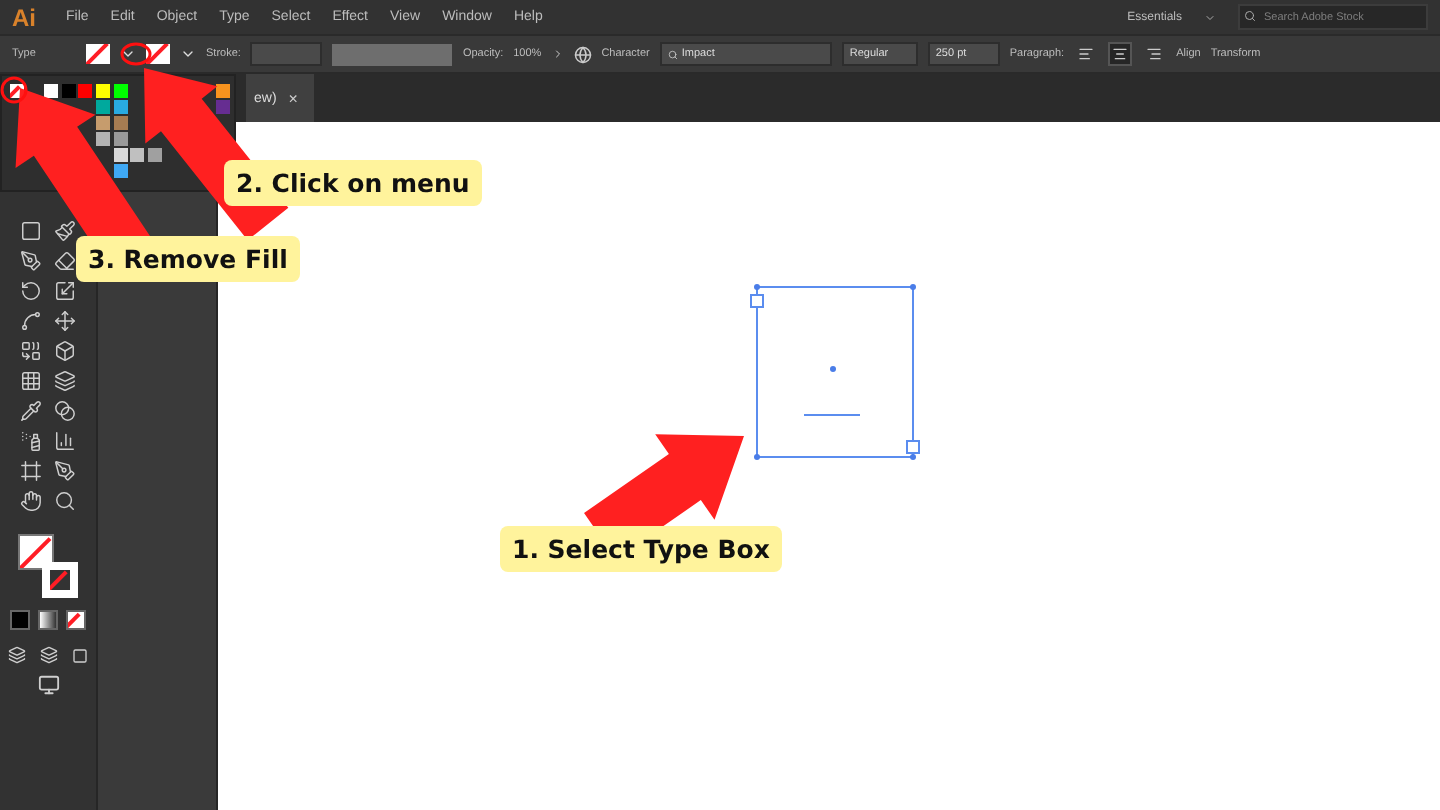  What do you see at coordinates (48, 685) in the screenshot?
I see `screen-mode-icon` at bounding box center [48, 685].